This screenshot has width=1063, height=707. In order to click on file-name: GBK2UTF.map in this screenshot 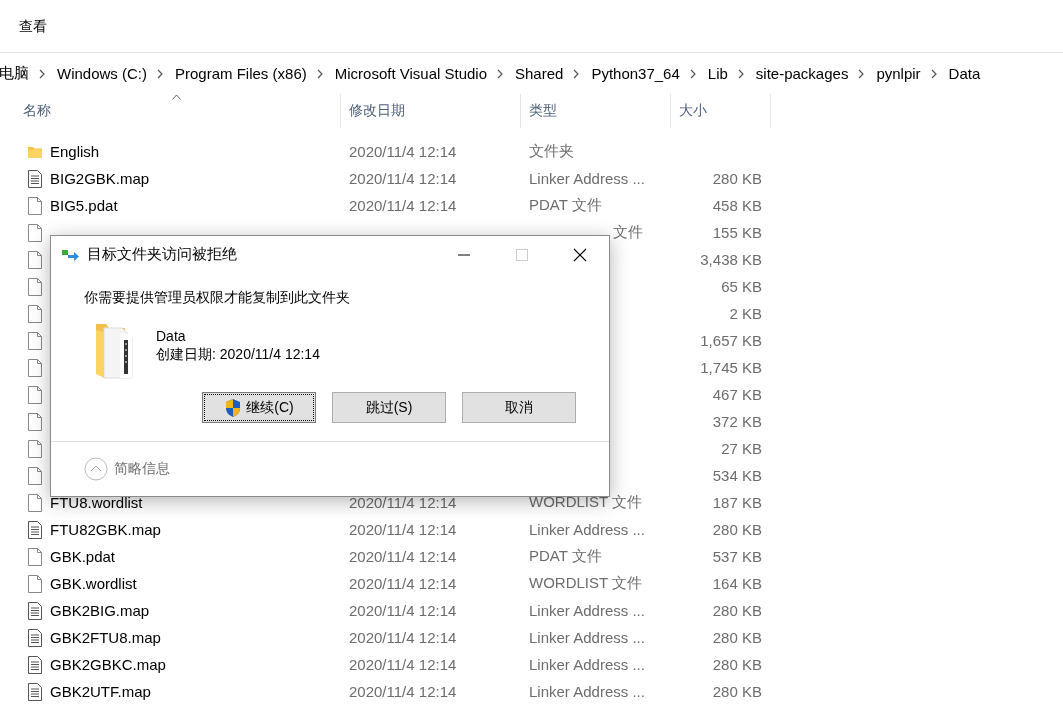, I will do `click(101, 691)`.